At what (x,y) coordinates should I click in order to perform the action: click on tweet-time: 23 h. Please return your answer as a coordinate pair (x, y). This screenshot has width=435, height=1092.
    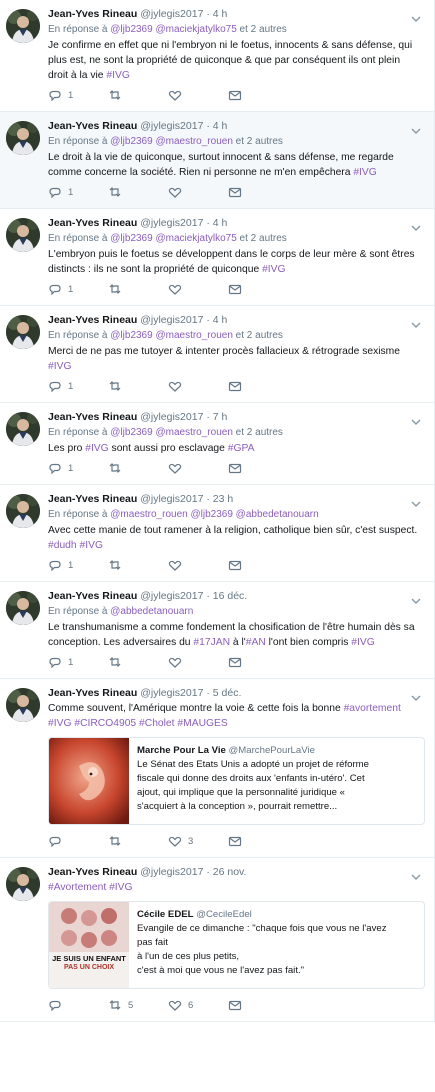
    Looking at the image, I should click on (223, 499).